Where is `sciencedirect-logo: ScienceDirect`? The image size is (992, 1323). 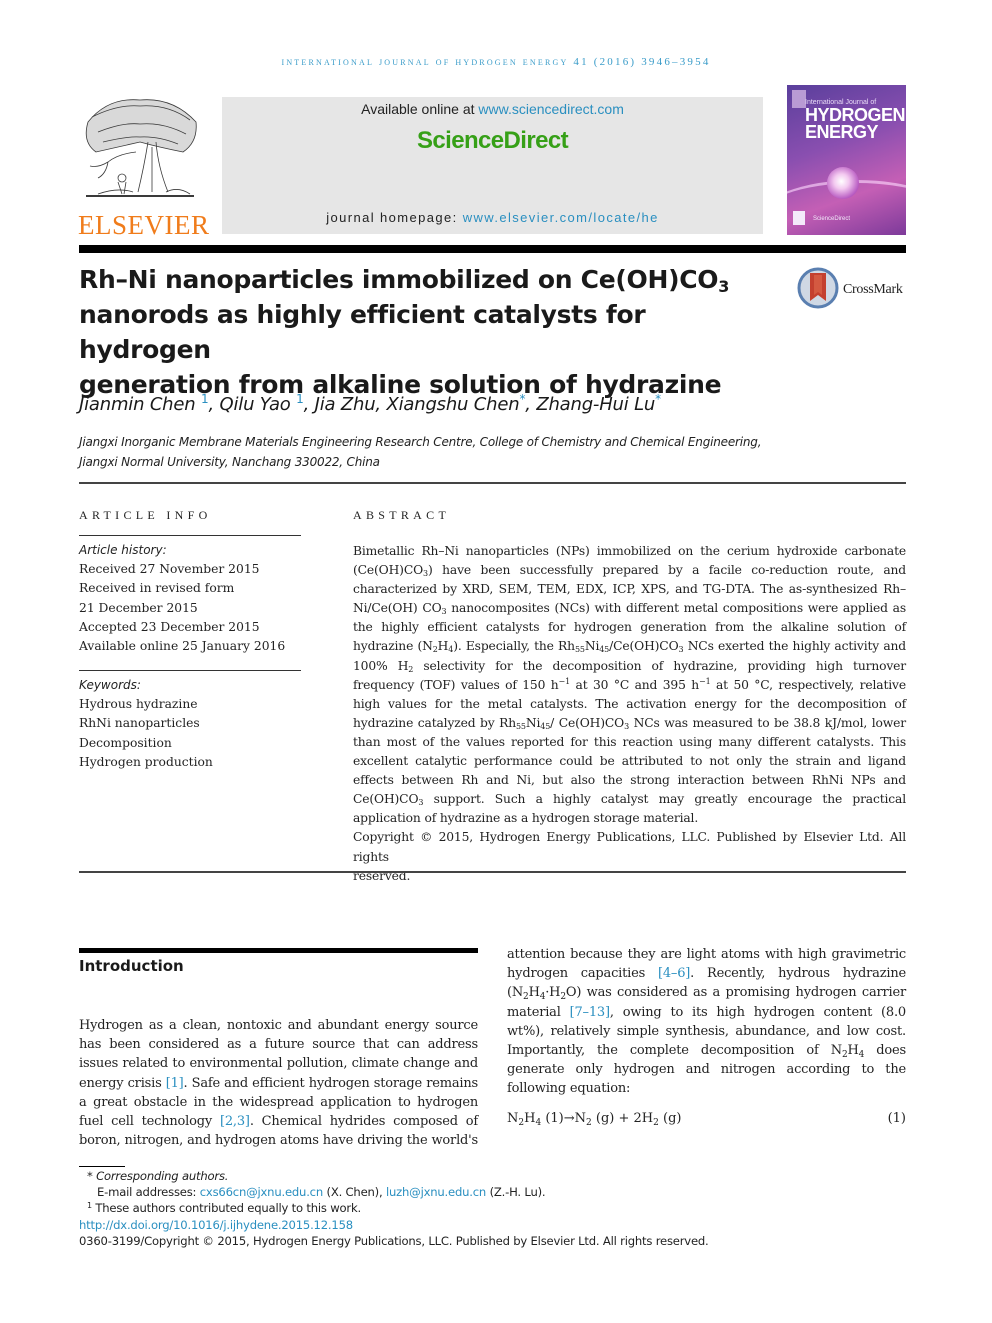 sciencedirect-logo: ScienceDirect is located at coordinates (492, 141).